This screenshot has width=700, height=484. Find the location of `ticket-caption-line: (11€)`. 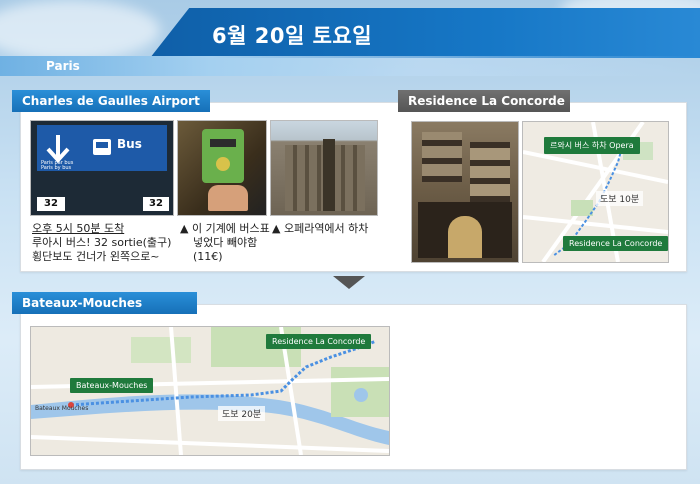

ticket-caption-line: (11€) is located at coordinates (208, 256).